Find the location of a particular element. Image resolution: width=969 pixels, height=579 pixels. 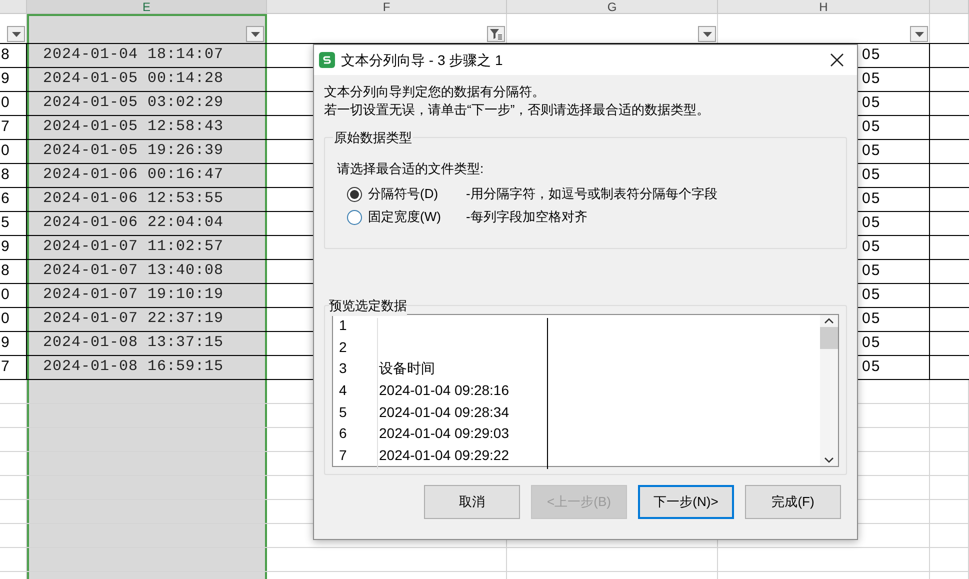

table-cell-text: 2024-01-05 00:14:28 is located at coordinates (133, 79).